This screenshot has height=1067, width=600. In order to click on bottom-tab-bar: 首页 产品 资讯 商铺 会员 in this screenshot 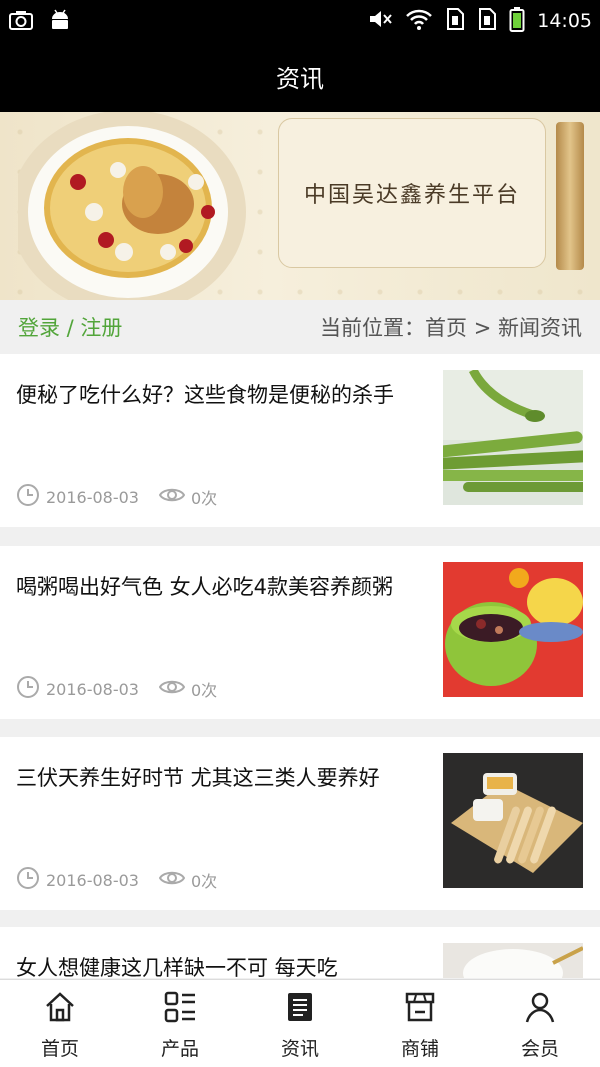, I will do `click(300, 1023)`.